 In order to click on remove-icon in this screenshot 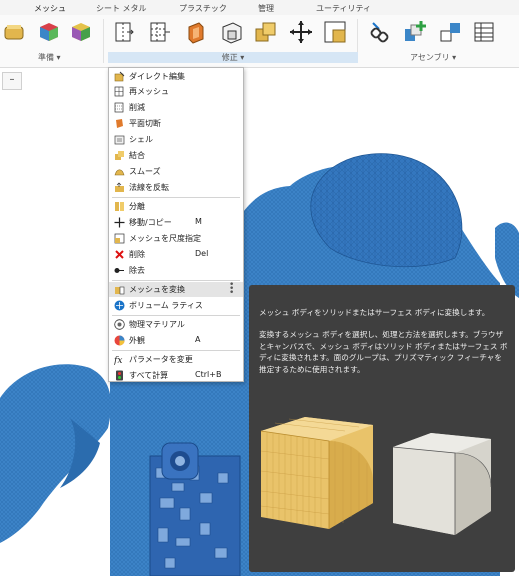, I will do `click(119, 270)`.